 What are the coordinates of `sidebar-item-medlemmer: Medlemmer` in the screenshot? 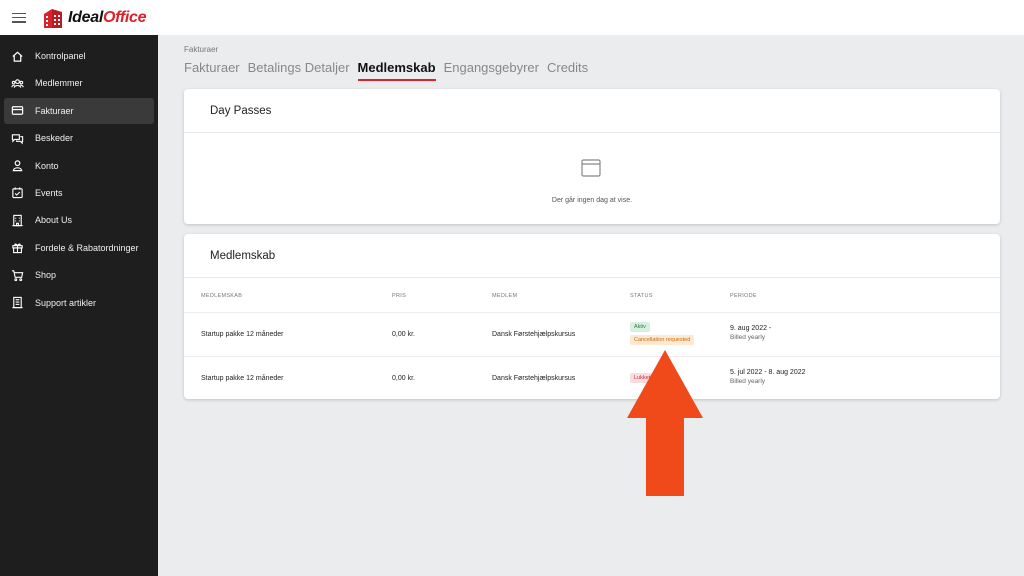 It's located at (79, 83).